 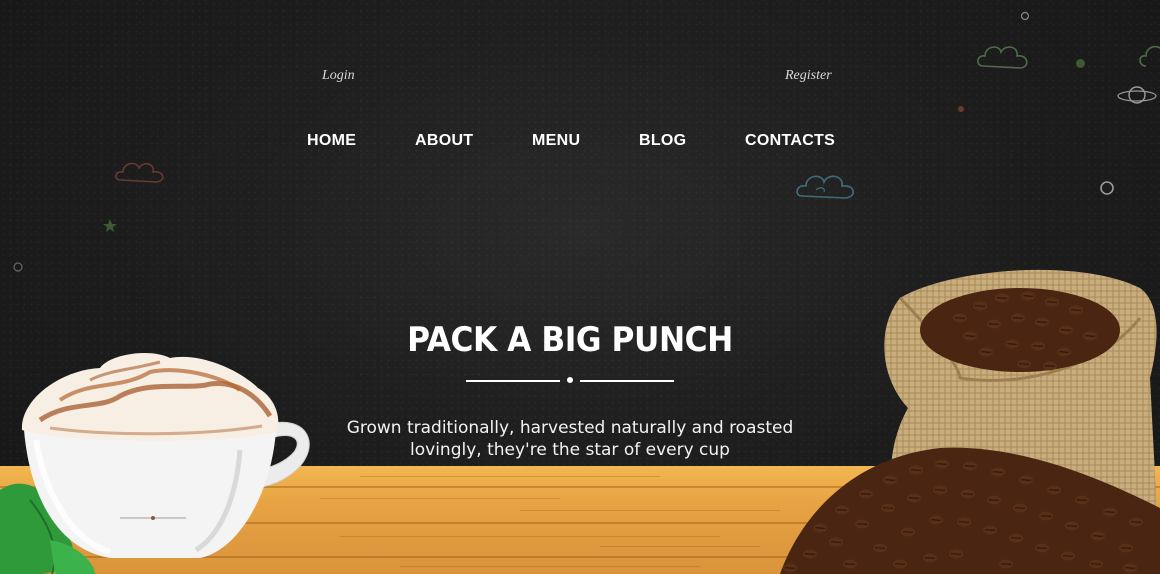 What do you see at coordinates (790, 141) in the screenshot?
I see `nav-item-contacts: CONTACTS` at bounding box center [790, 141].